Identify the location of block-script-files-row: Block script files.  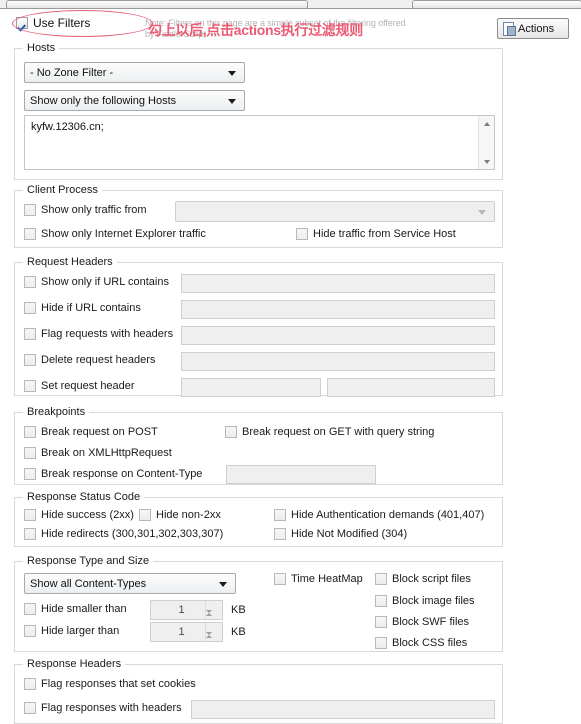
(423, 579).